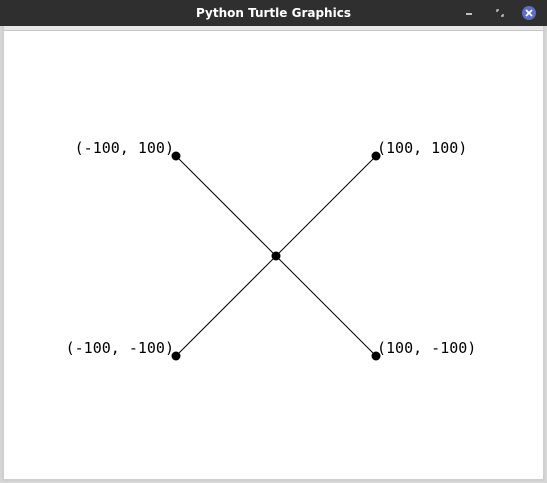 This screenshot has width=547, height=483. What do you see at coordinates (120, 348) in the screenshot?
I see `coordinate-label: (-100, -100)` at bounding box center [120, 348].